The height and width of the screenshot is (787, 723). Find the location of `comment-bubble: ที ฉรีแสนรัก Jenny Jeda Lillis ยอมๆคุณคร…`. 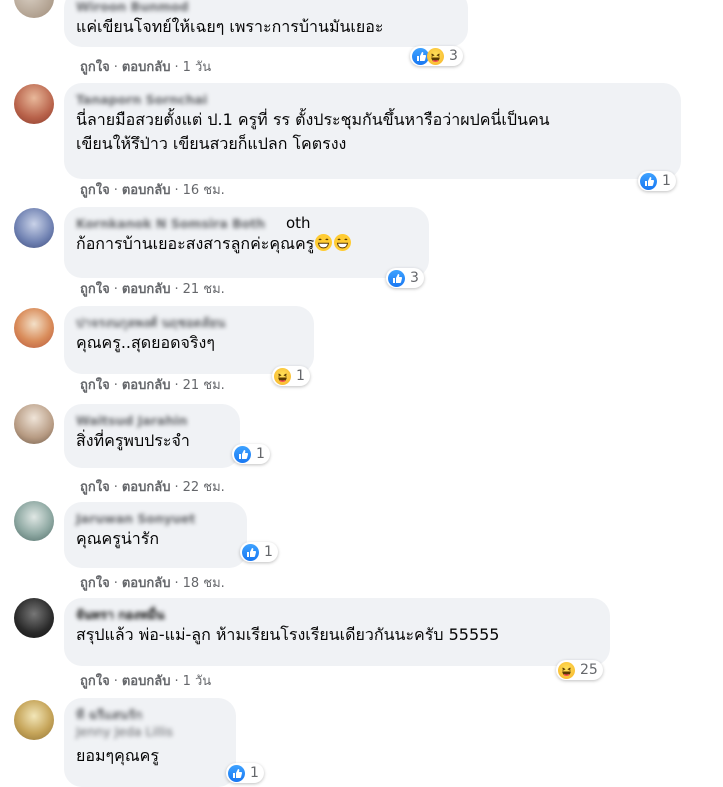

comment-bubble: ที ฉรีแสนรัก Jenny Jeda Lillis ยอมๆคุณคร… is located at coordinates (150, 742).